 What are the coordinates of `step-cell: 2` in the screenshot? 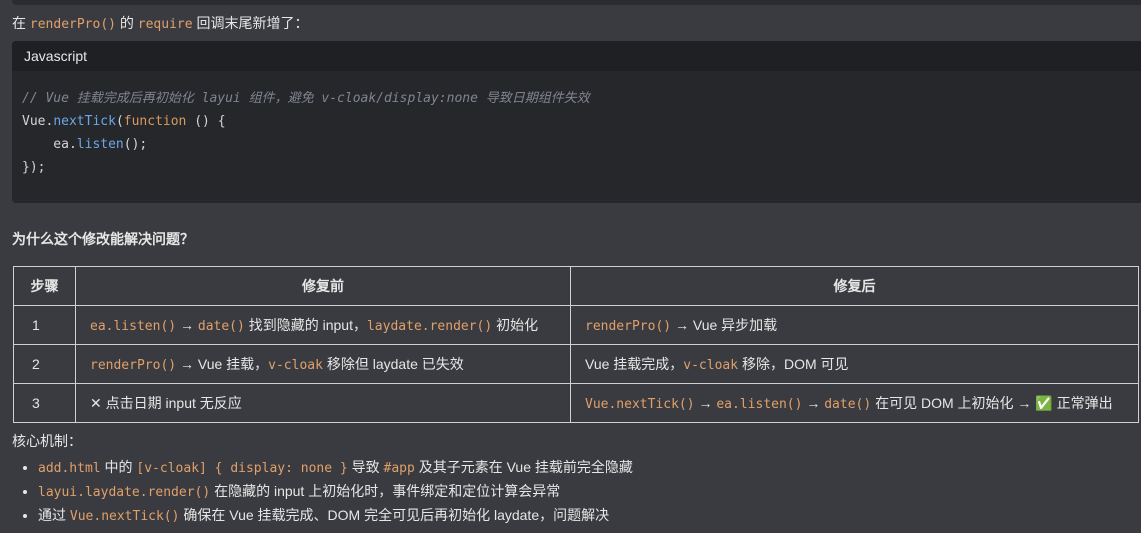 It's located at (44, 364).